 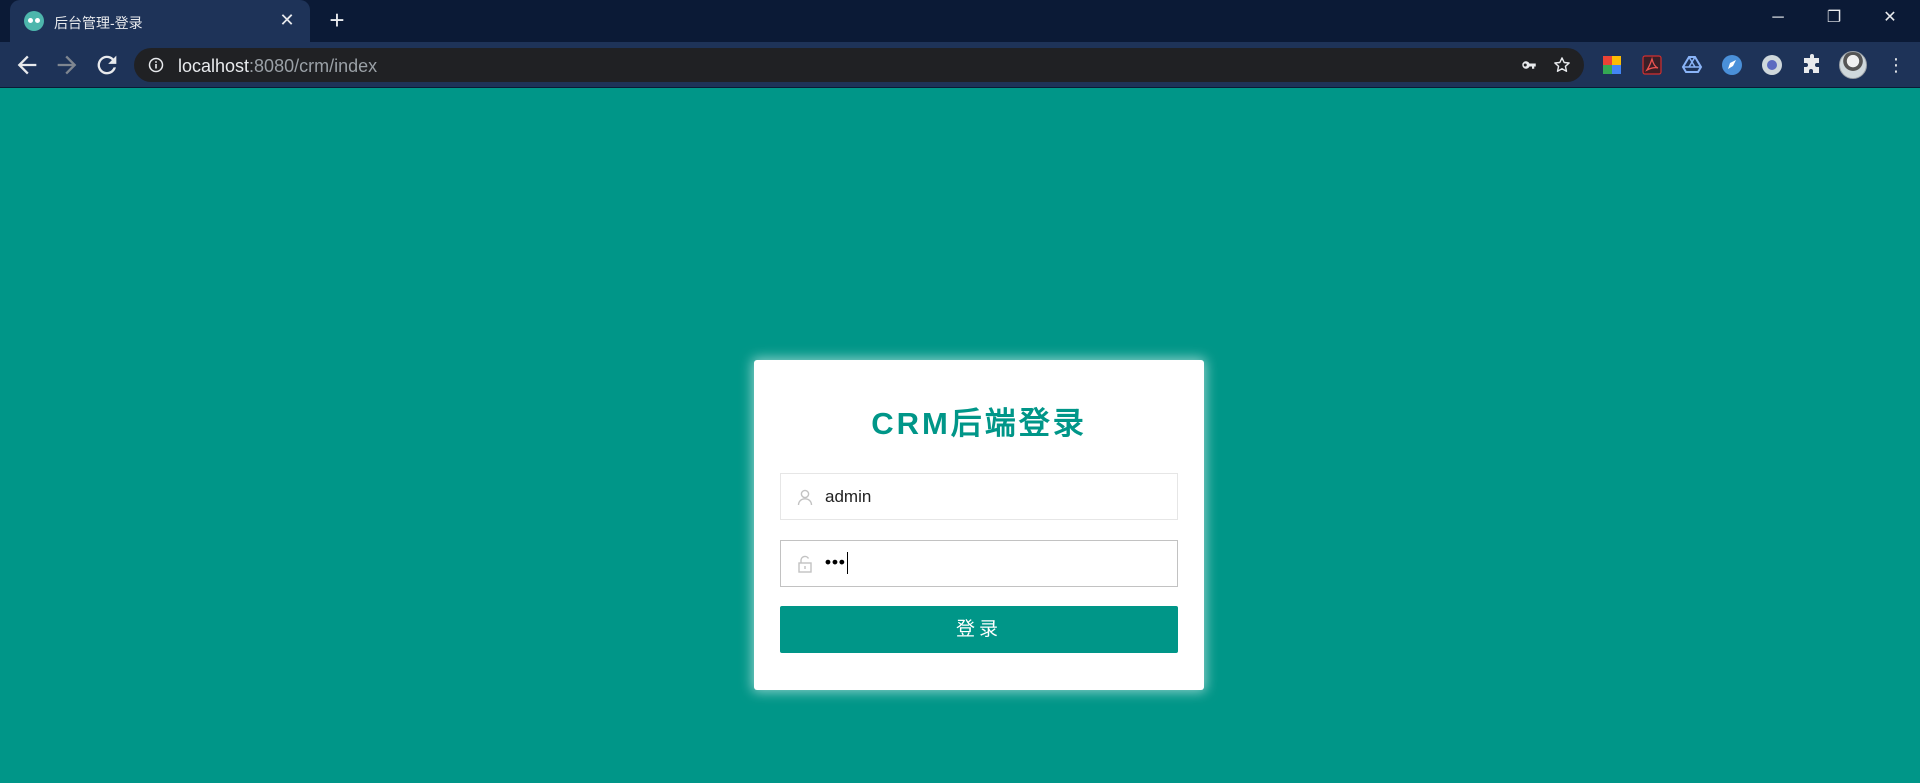 I want to click on browser-toolbar: localhost:8080/crm/index ⋮, so click(x=960, y=65).